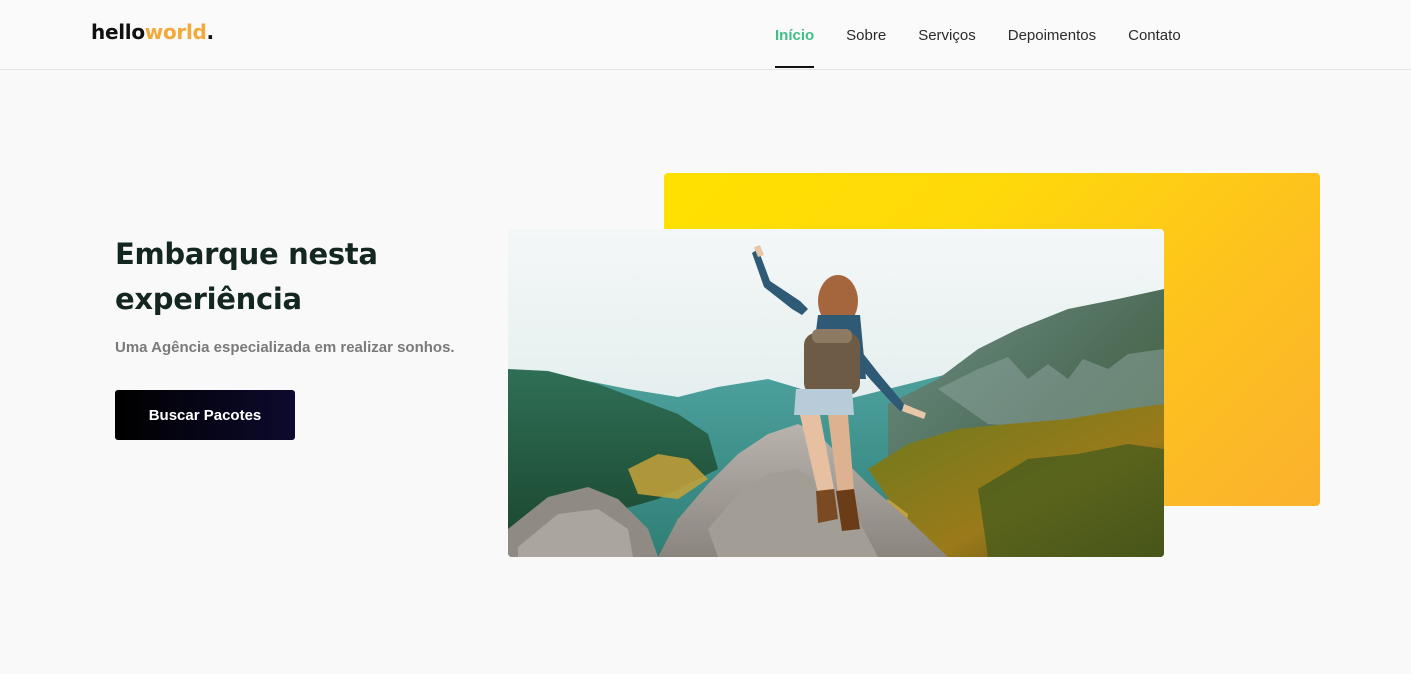 The image size is (1411, 674). Describe the element at coordinates (1052, 35) in the screenshot. I see `nav-item-depoimentos: Depoimentos` at that location.